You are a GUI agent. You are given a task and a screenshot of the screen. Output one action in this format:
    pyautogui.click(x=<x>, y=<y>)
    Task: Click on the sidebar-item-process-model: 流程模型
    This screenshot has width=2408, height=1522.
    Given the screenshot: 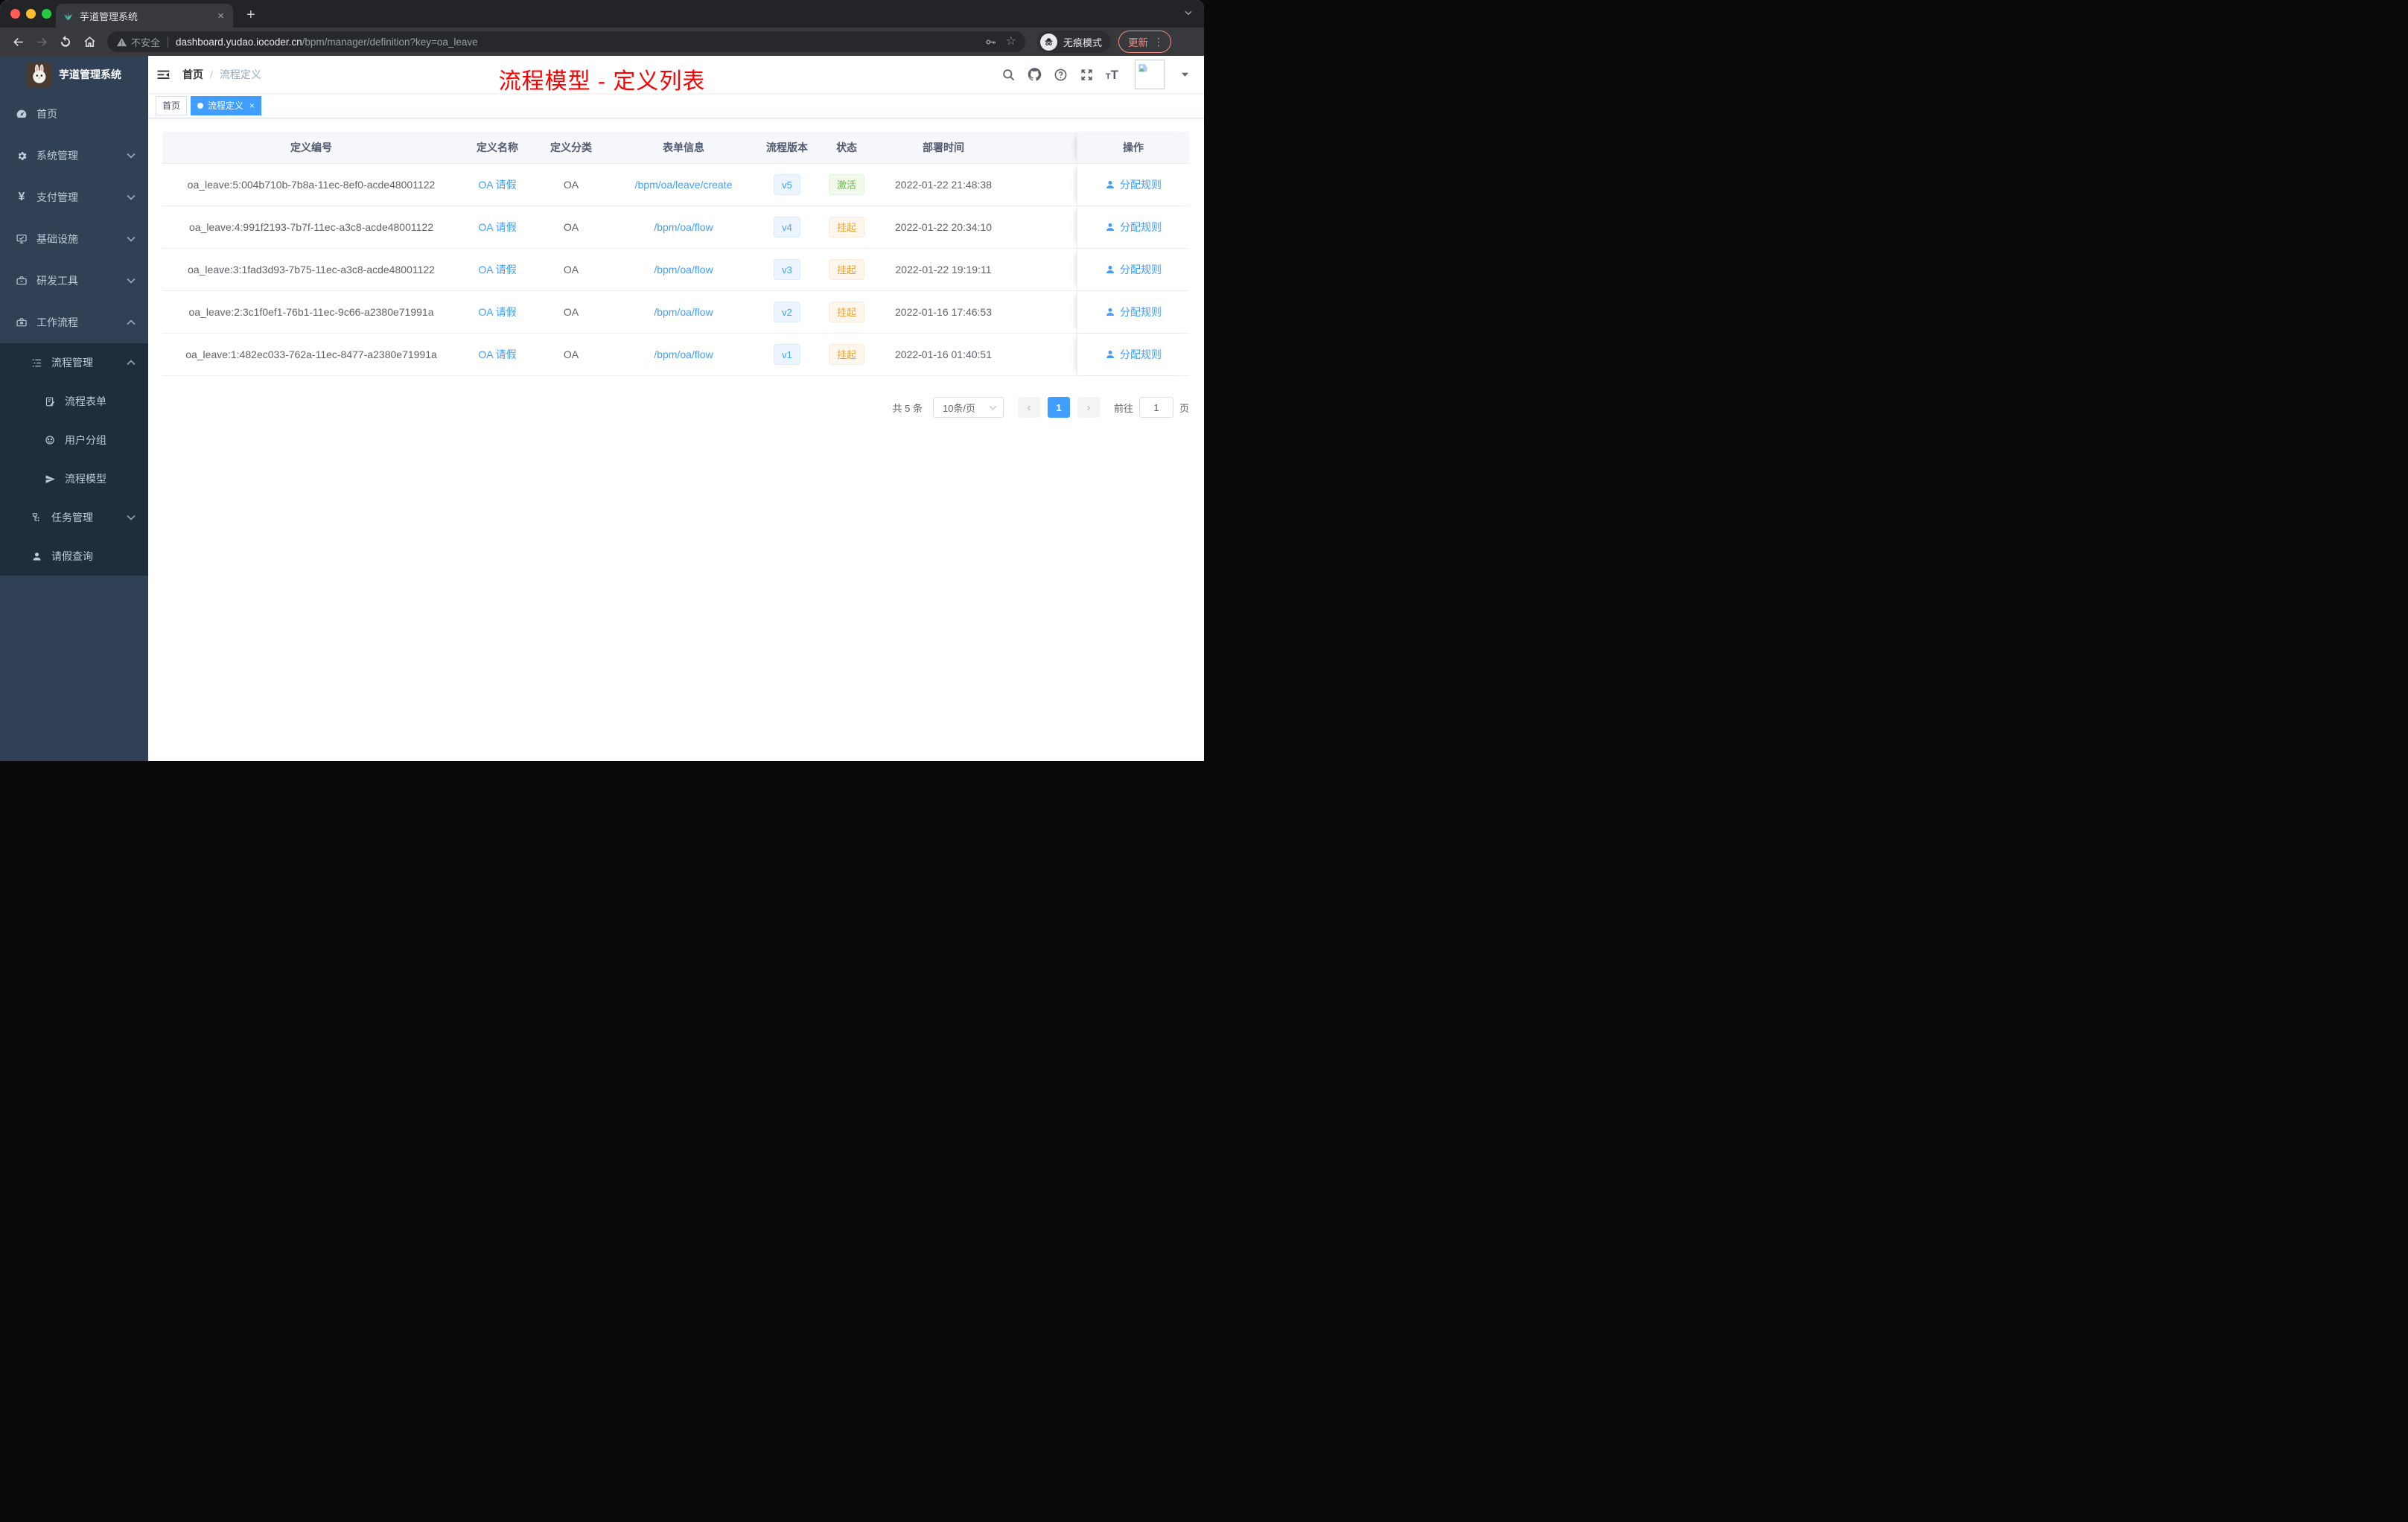 What is the action you would take?
    pyautogui.click(x=74, y=479)
    